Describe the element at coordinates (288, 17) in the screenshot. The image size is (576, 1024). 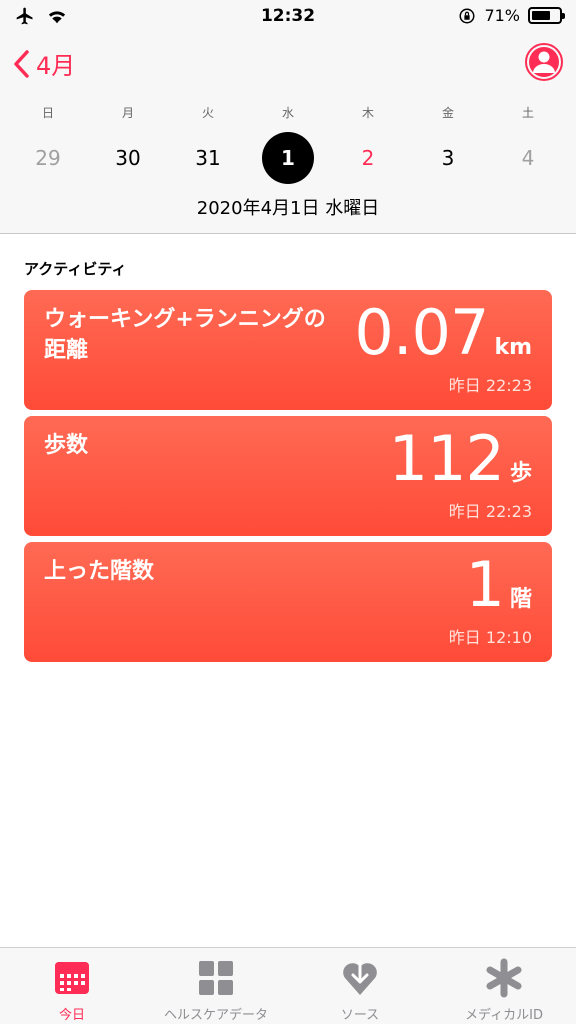
I see `status-bar: 12:32 71%` at that location.